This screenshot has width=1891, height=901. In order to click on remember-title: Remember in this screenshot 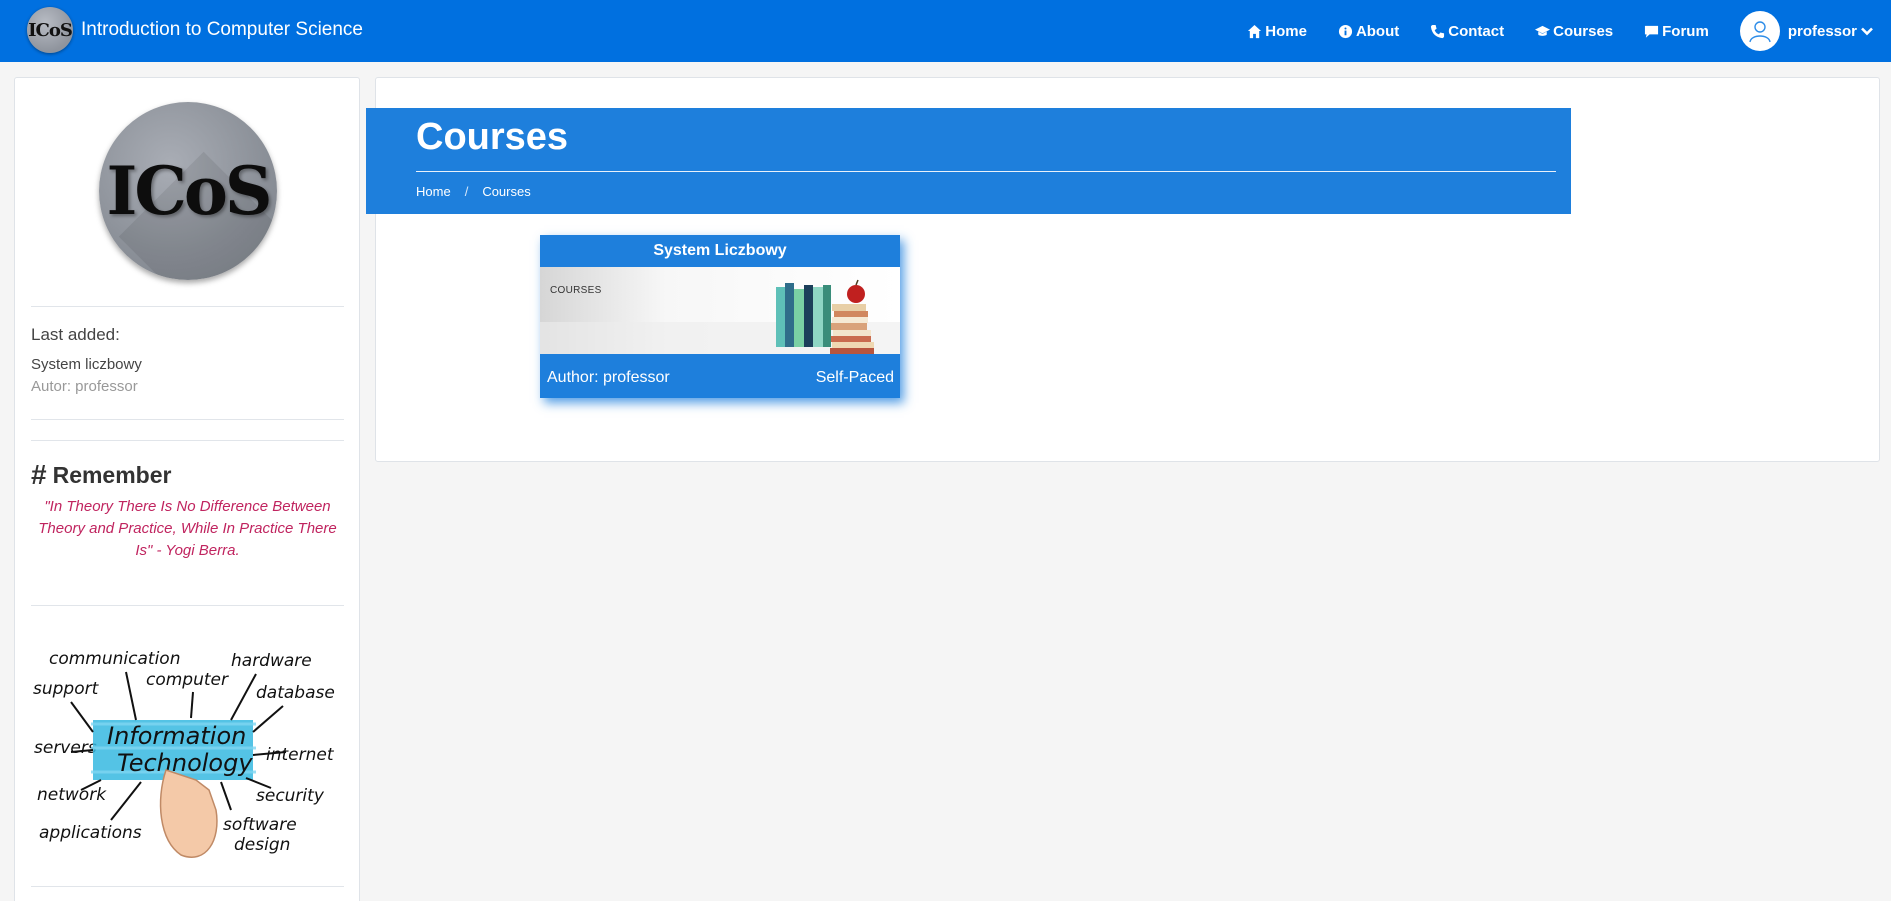, I will do `click(112, 474)`.